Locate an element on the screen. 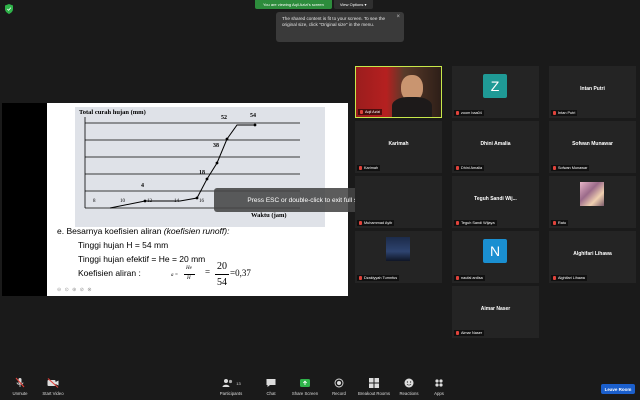  fraction-bar is located at coordinates (189, 274).